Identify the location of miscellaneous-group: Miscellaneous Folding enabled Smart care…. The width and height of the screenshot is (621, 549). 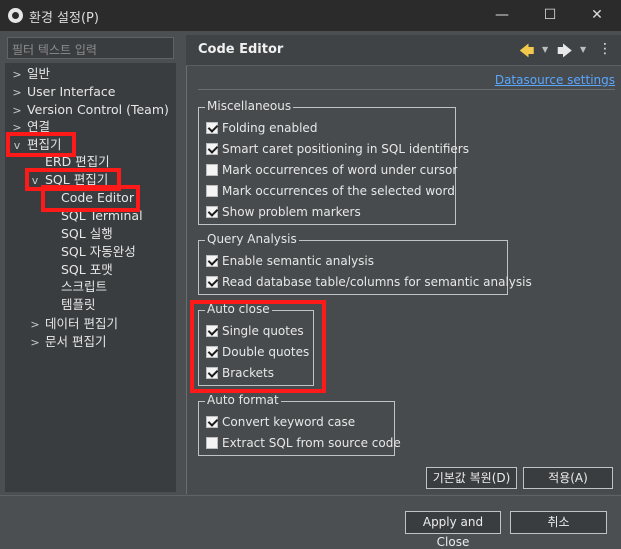
(333, 162).